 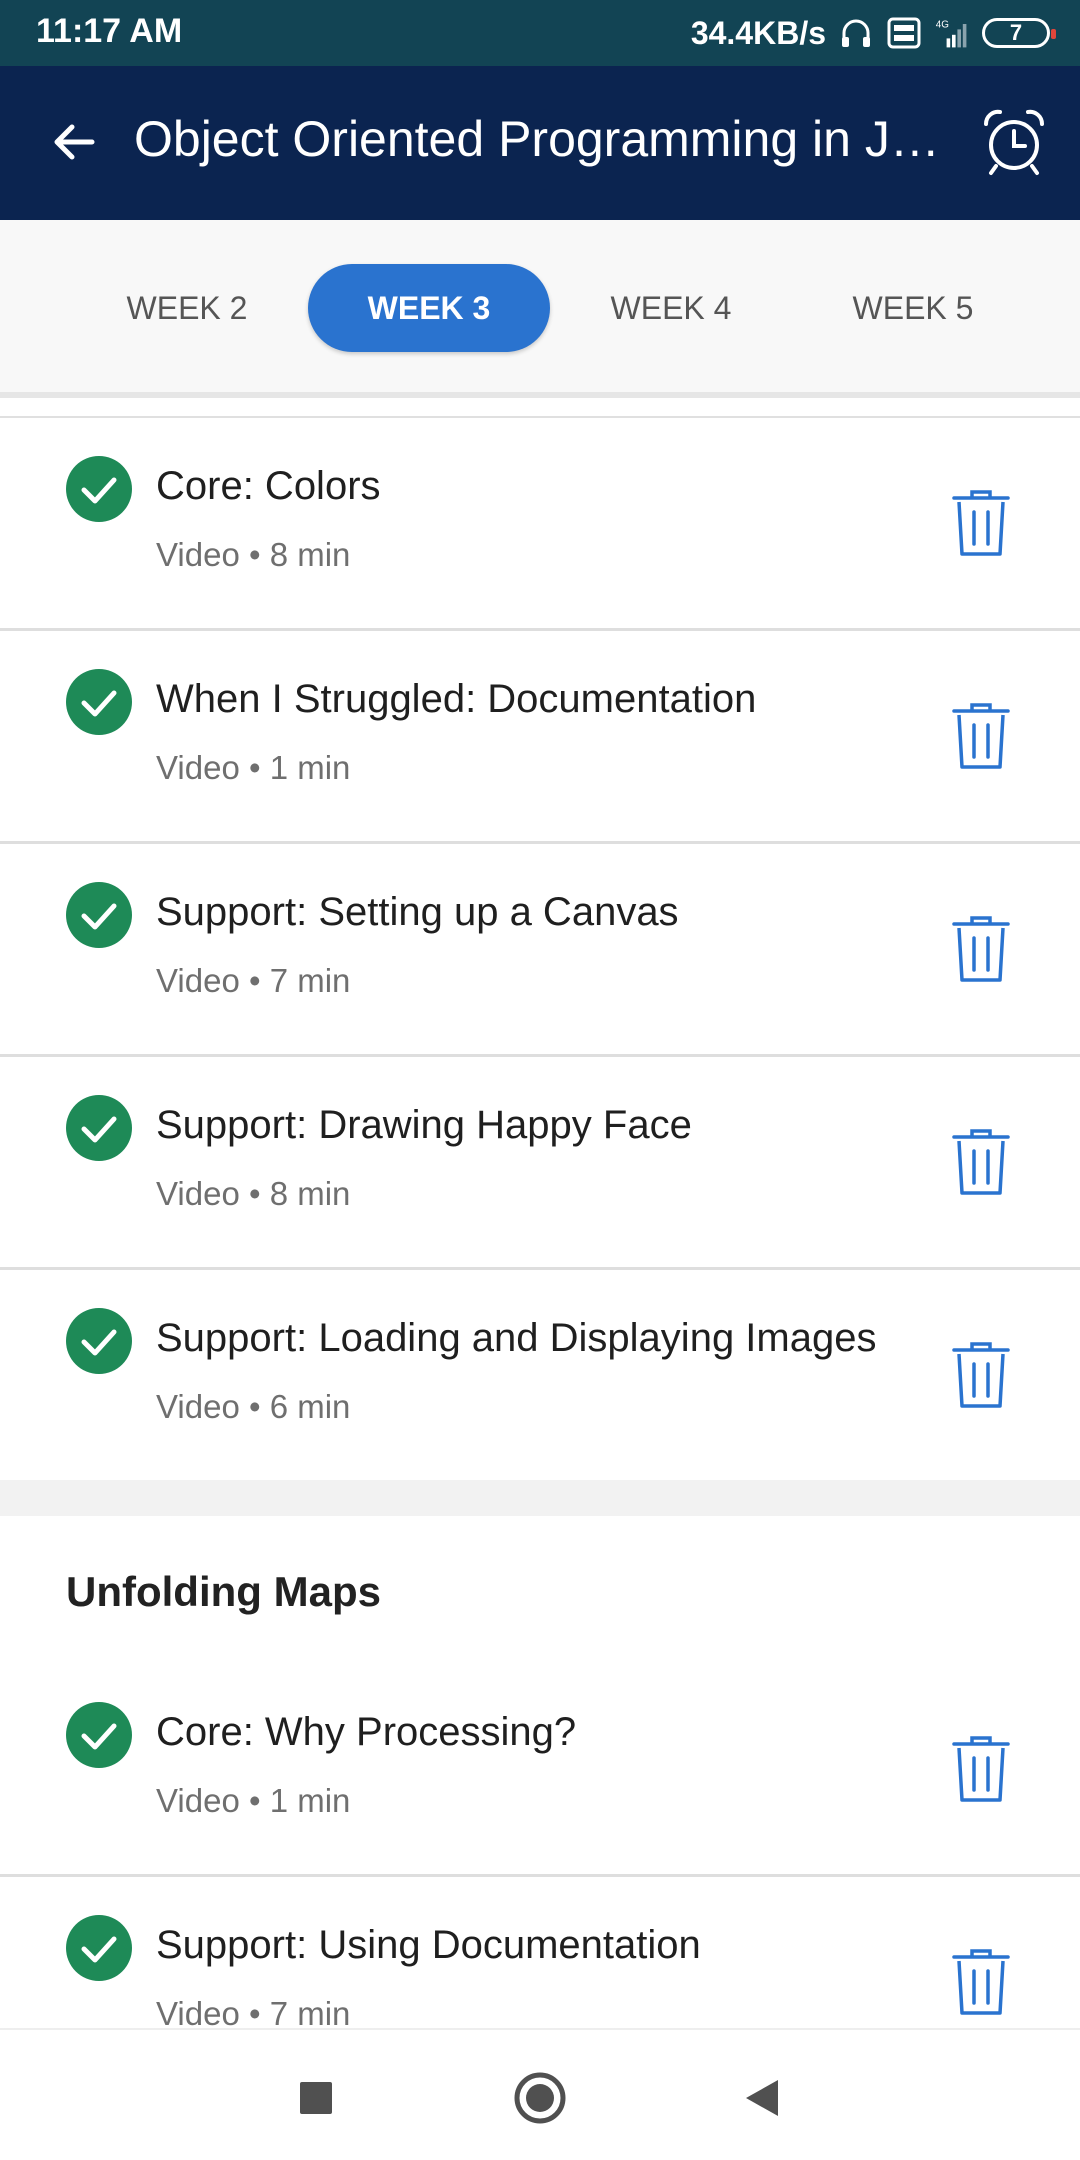 What do you see at coordinates (758, 32) in the screenshot?
I see `network-speed: 34.4KB/s` at bounding box center [758, 32].